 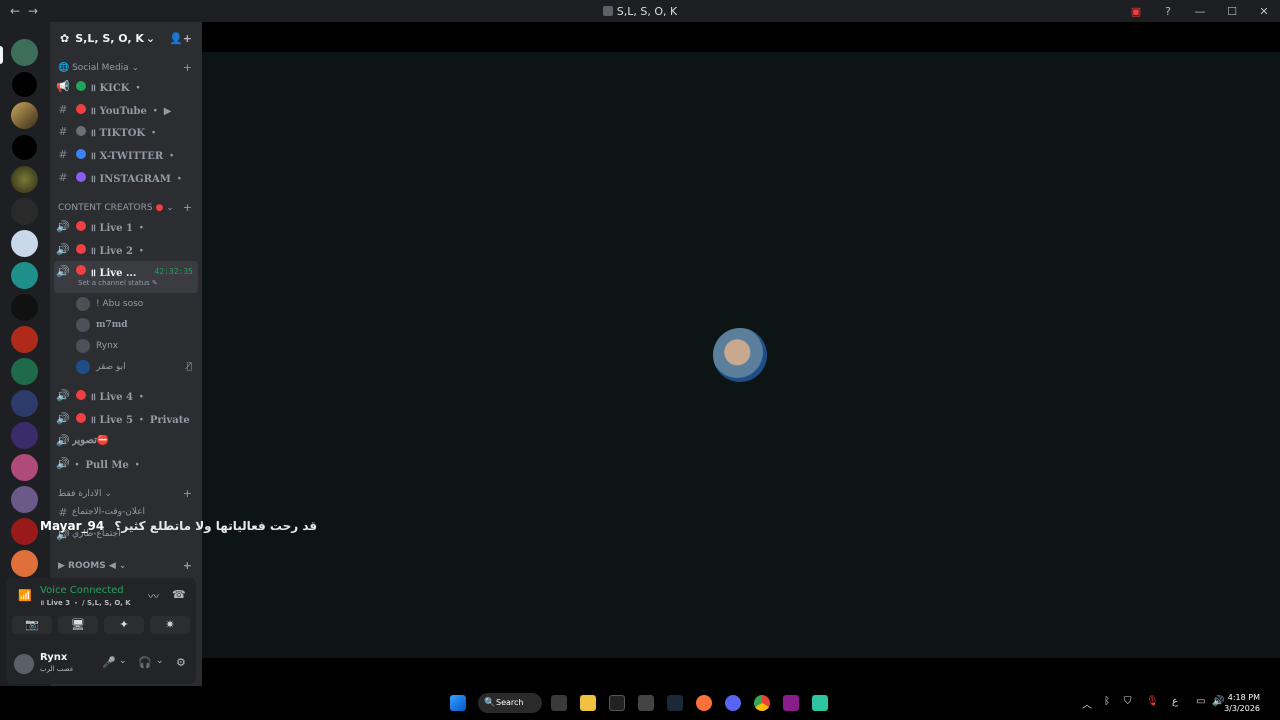 I want to click on maximize-button: ☐, so click(x=1232, y=11).